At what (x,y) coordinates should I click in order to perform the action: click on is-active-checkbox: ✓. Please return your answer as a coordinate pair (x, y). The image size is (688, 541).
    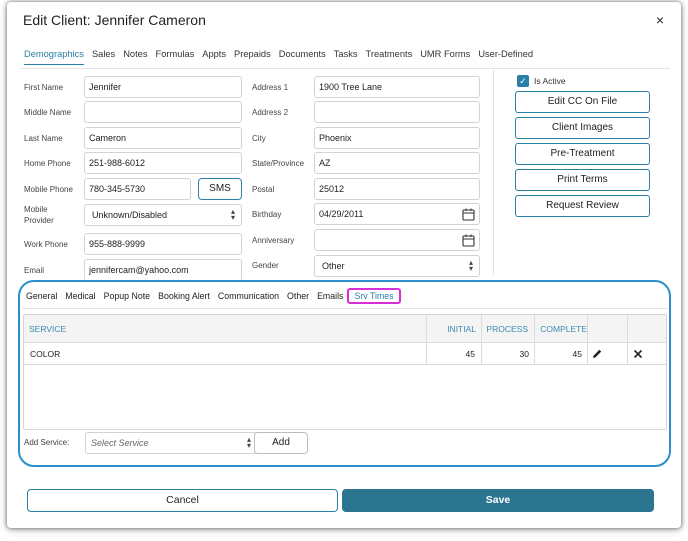
    Looking at the image, I should click on (523, 81).